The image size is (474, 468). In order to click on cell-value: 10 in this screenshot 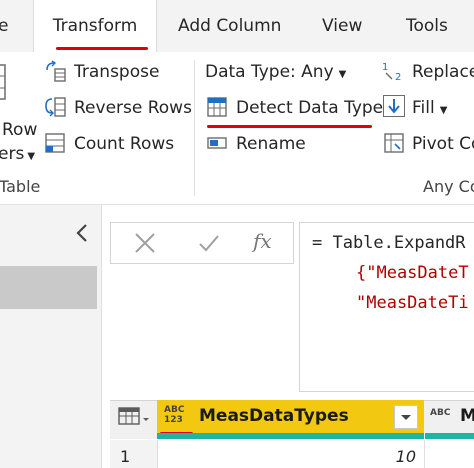, I will do `click(405, 456)`.